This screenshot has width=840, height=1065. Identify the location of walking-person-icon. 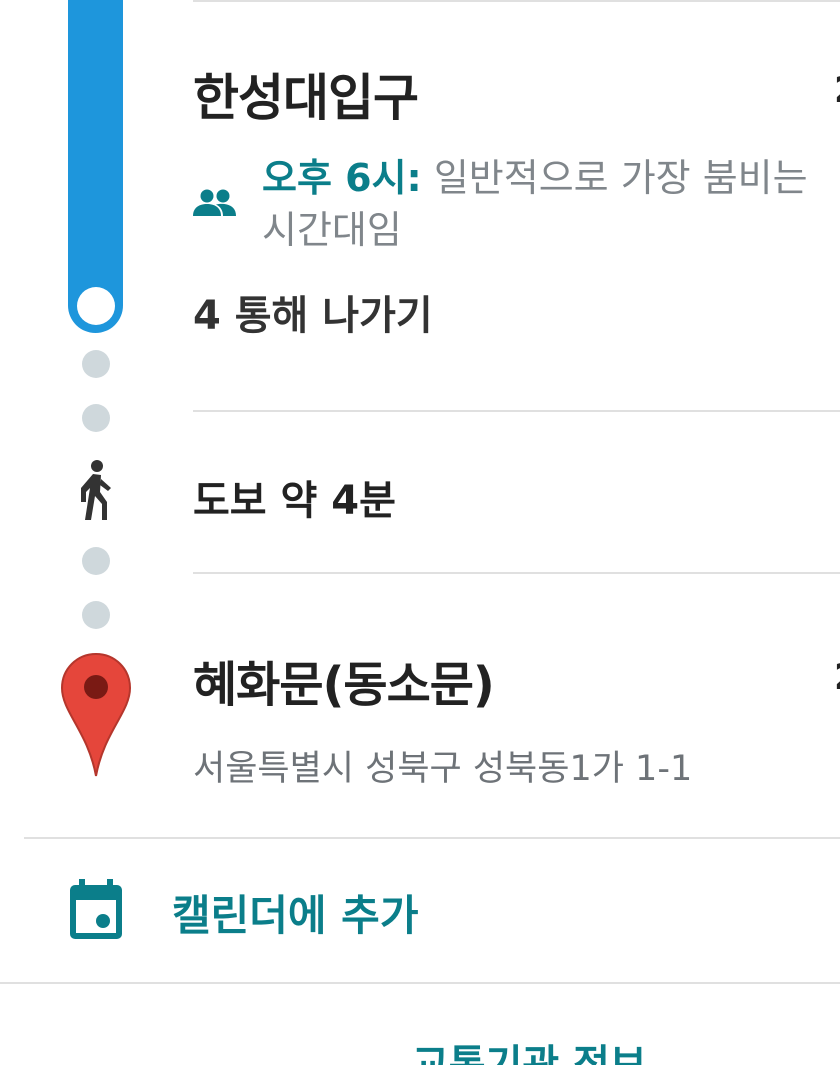
(96, 490).